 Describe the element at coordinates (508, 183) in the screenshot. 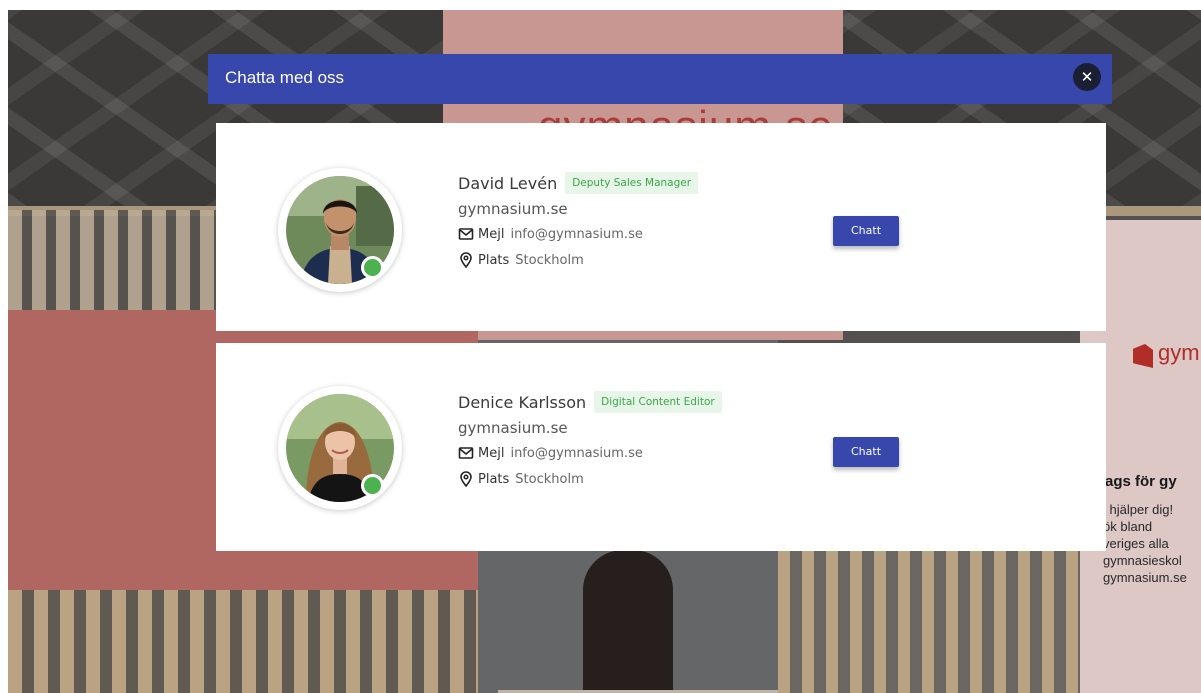

I see `contact-name: David Levén` at that location.